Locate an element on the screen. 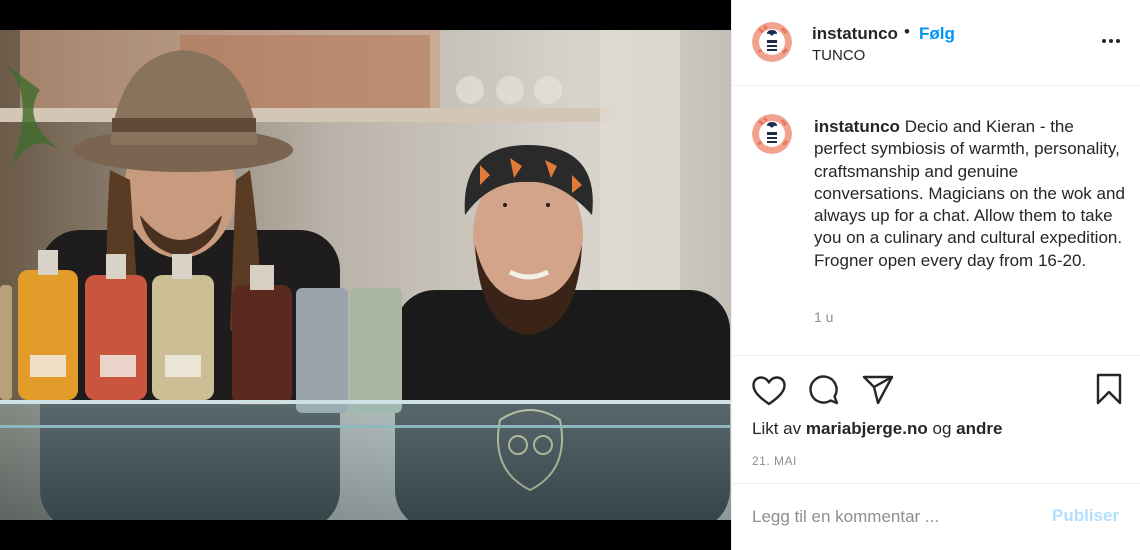 This screenshot has width=1140, height=550. comment-form: Publiser is located at coordinates (936, 517).